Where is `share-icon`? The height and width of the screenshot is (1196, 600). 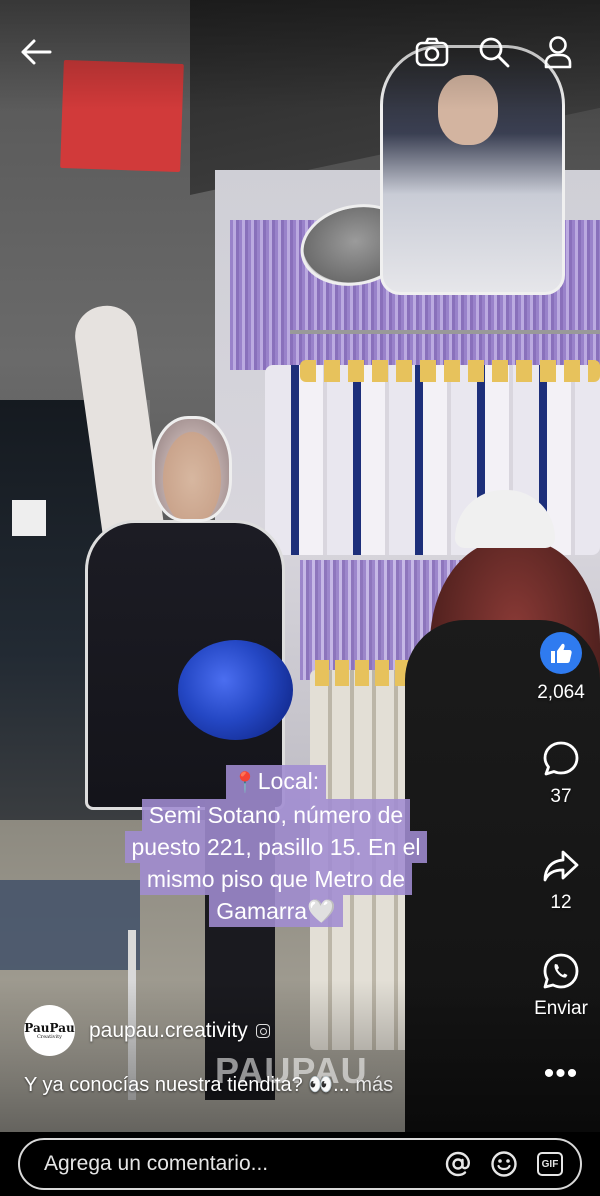 share-icon is located at coordinates (561, 866).